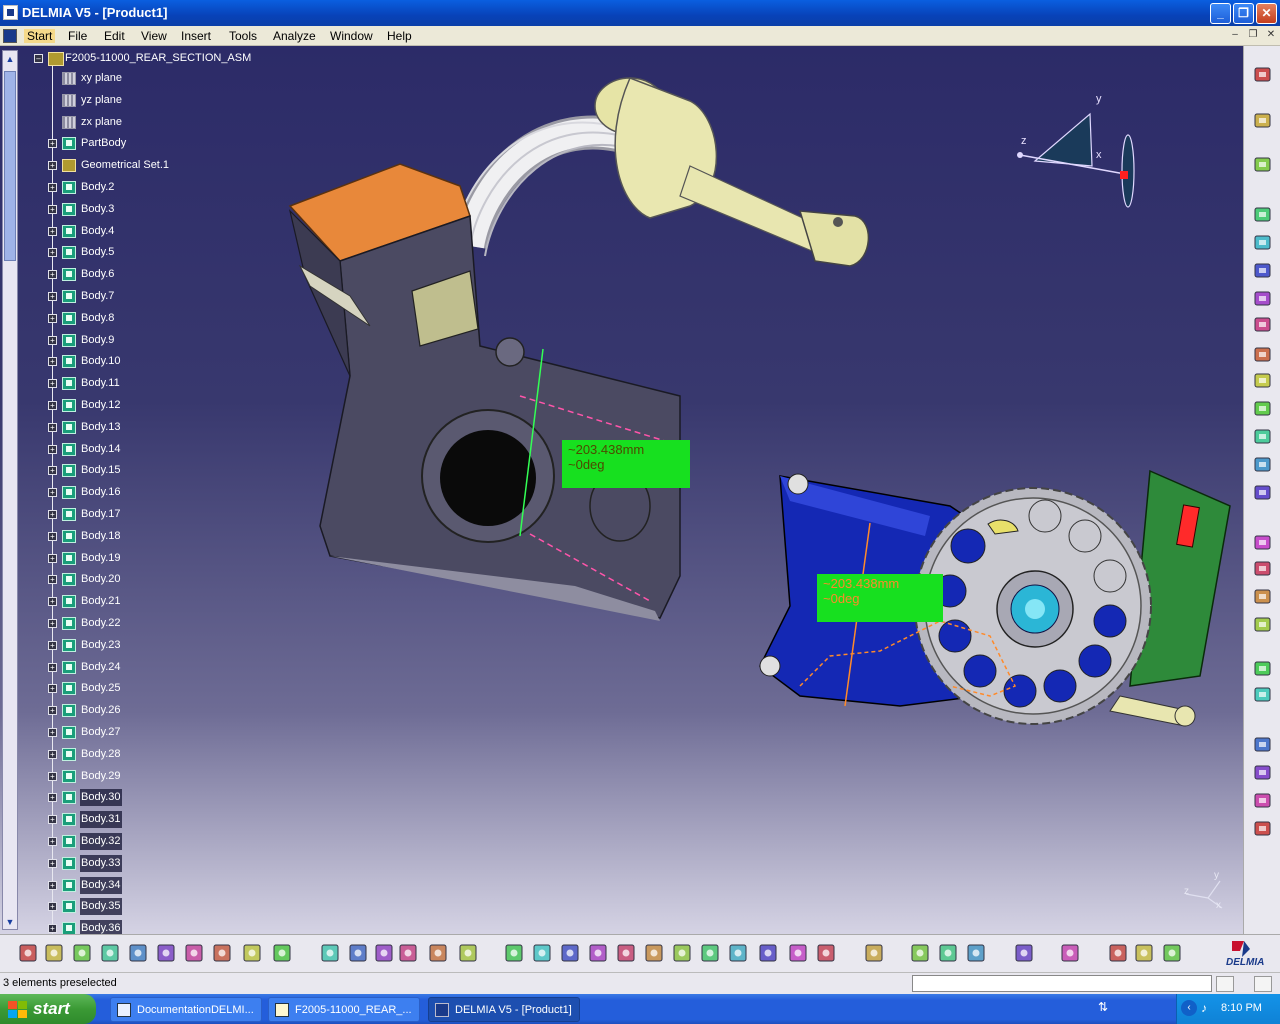 Image resolution: width=1280 pixels, height=1024 pixels. Describe the element at coordinates (282, 953) in the screenshot. I see `whats-this-icon` at that location.